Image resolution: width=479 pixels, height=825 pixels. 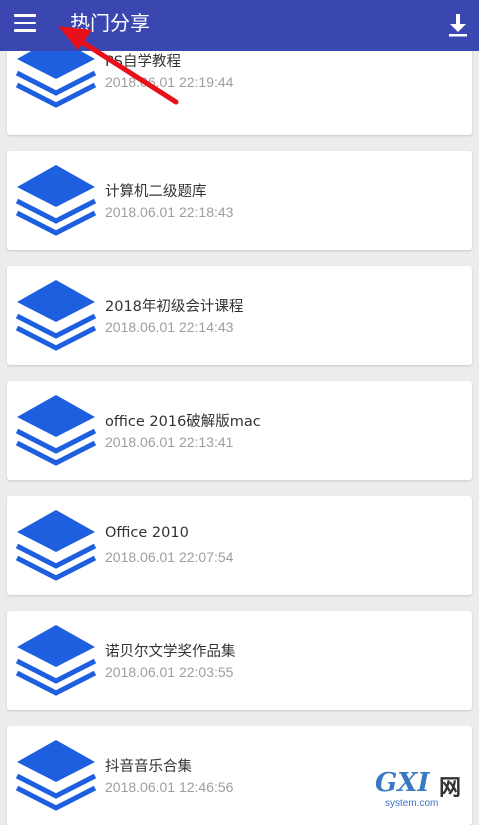 What do you see at coordinates (239, 25) in the screenshot?
I see `app-bar: 热门分享` at bounding box center [239, 25].